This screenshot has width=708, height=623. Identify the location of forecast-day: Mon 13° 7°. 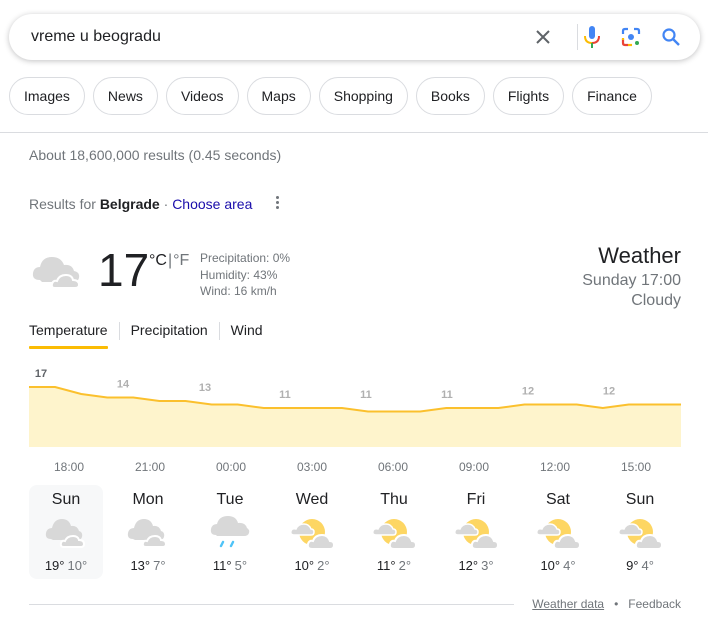
(148, 532).